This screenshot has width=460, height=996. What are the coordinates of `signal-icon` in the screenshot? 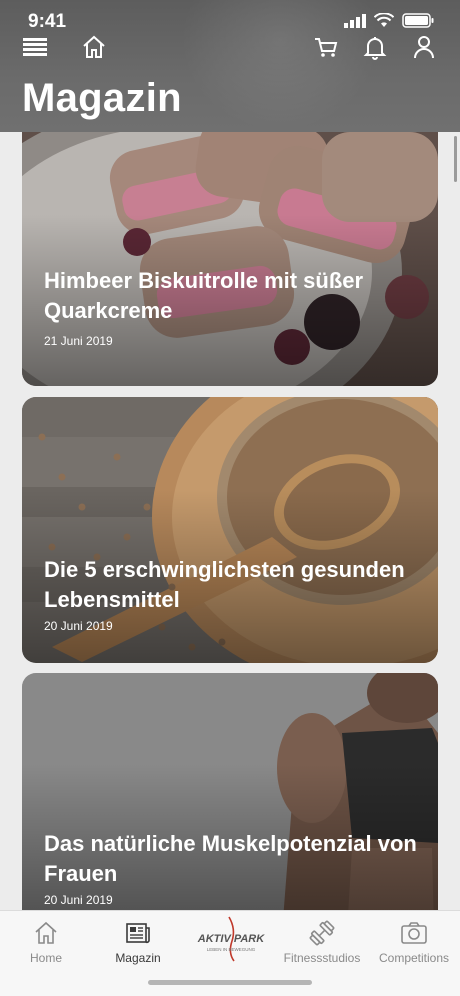 It's located at (355, 20).